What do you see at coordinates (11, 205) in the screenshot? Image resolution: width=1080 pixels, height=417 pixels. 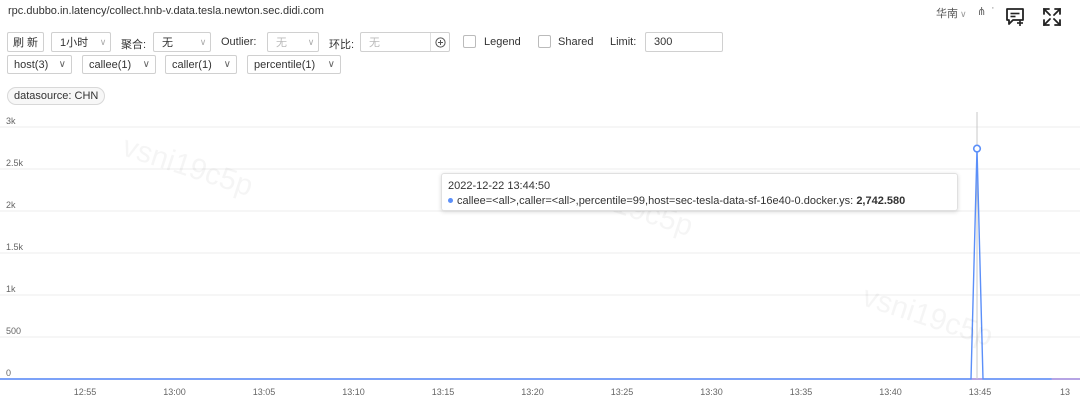 I see `y-tick-label: 2k` at bounding box center [11, 205].